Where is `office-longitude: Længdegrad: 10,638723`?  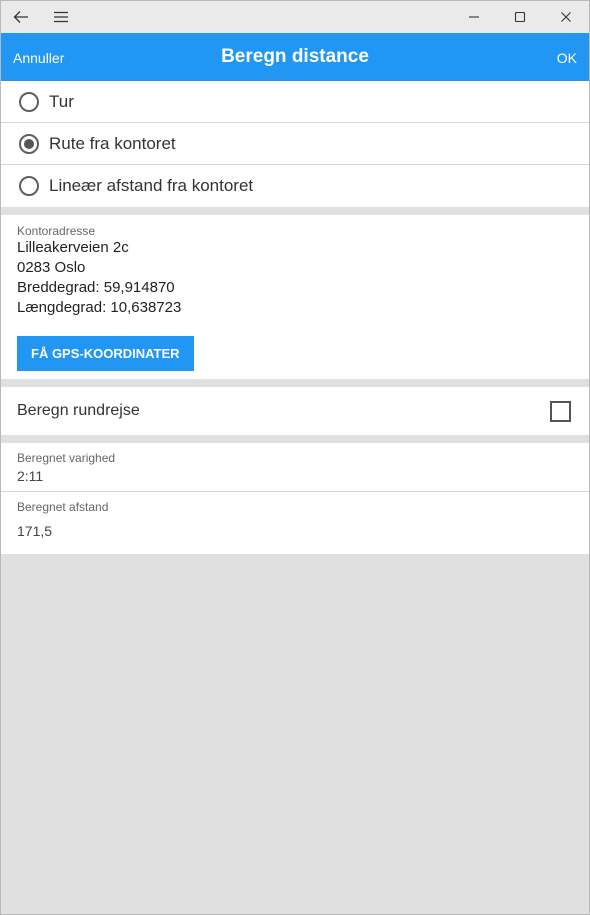 office-longitude: Længdegrad: 10,638723 is located at coordinates (99, 307).